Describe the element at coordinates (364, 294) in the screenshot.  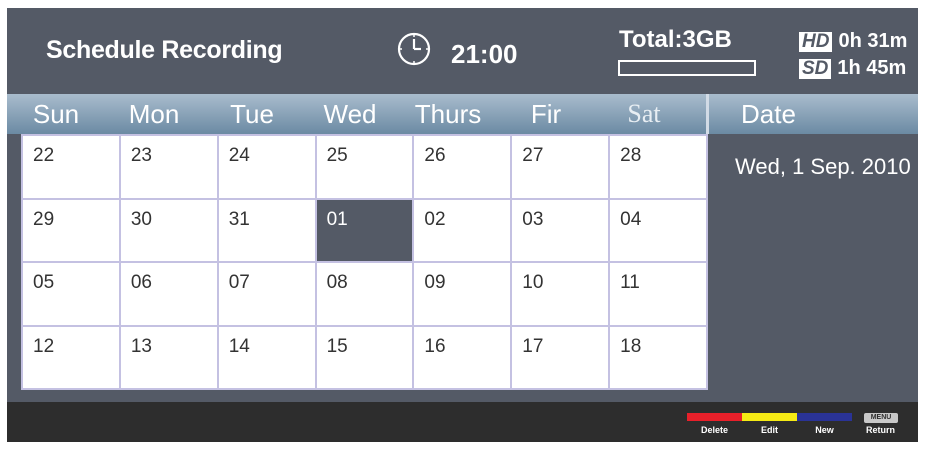
I see `calendar-day: 08` at that location.